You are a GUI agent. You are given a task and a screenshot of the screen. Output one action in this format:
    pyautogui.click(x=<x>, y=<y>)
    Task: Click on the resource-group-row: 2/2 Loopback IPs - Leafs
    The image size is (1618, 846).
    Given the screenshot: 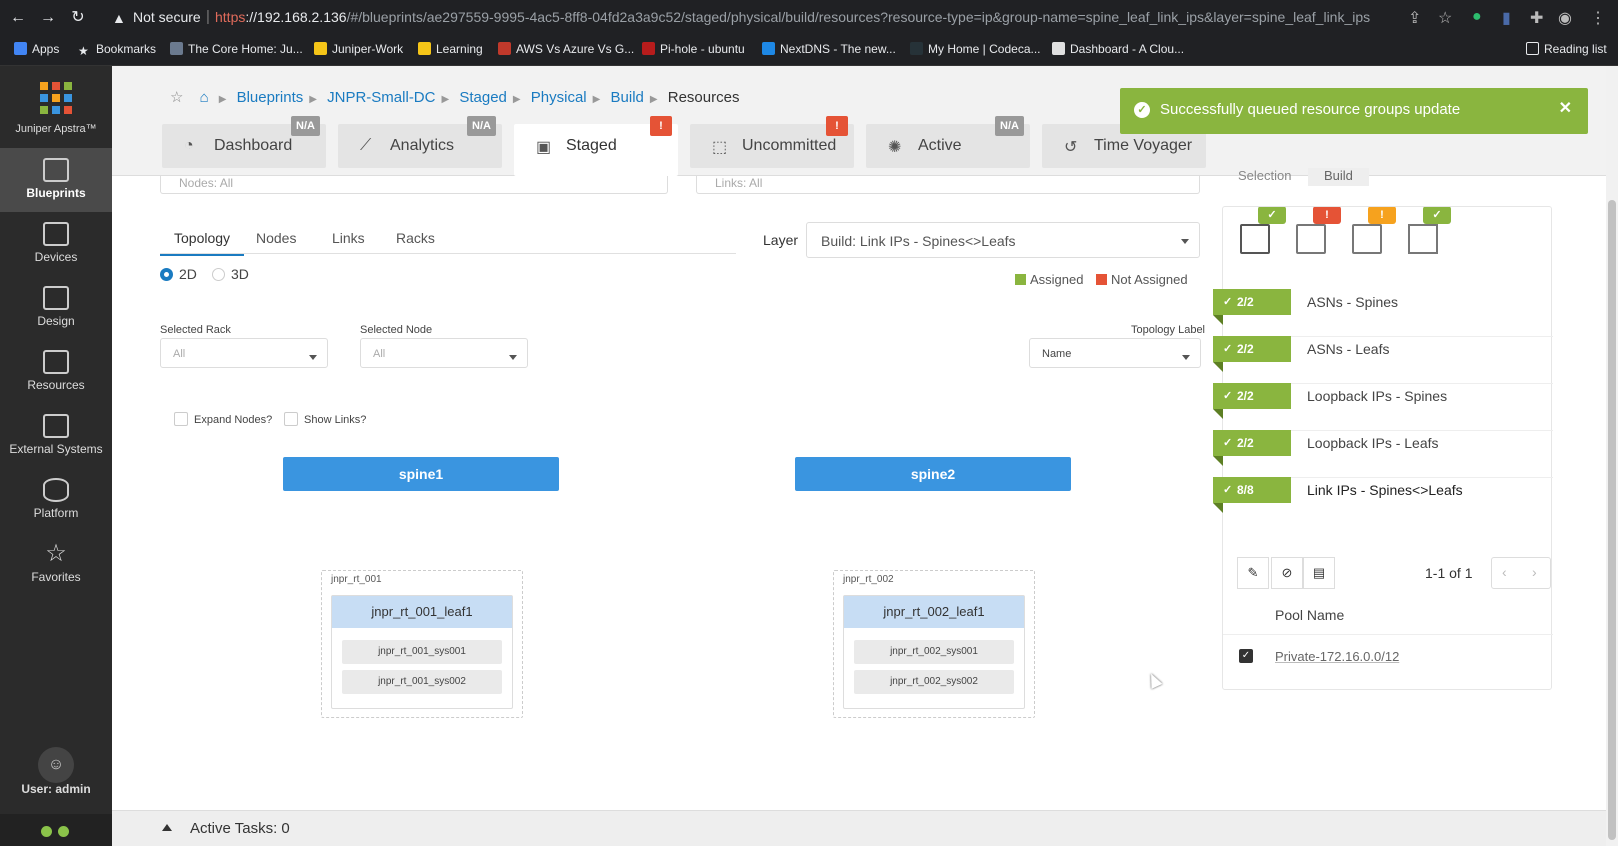 What is the action you would take?
    pyautogui.click(x=1383, y=454)
    